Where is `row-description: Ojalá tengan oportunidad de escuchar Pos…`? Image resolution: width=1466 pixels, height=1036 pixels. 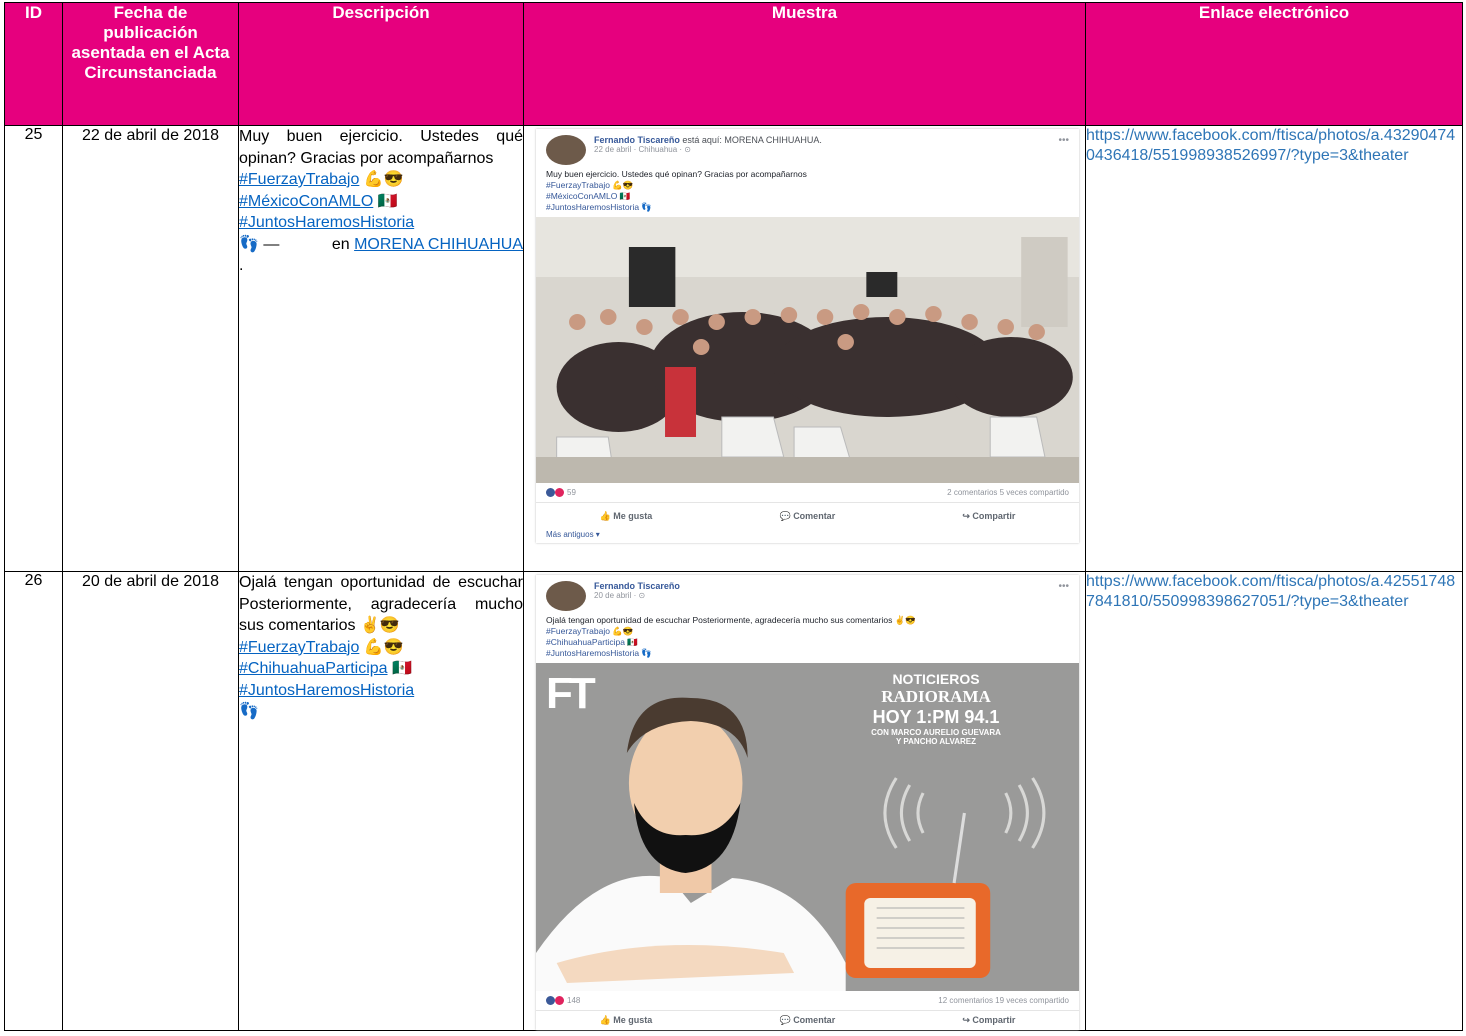 row-description: Ojalá tengan oportunidad de escuchar Pos… is located at coordinates (381, 801).